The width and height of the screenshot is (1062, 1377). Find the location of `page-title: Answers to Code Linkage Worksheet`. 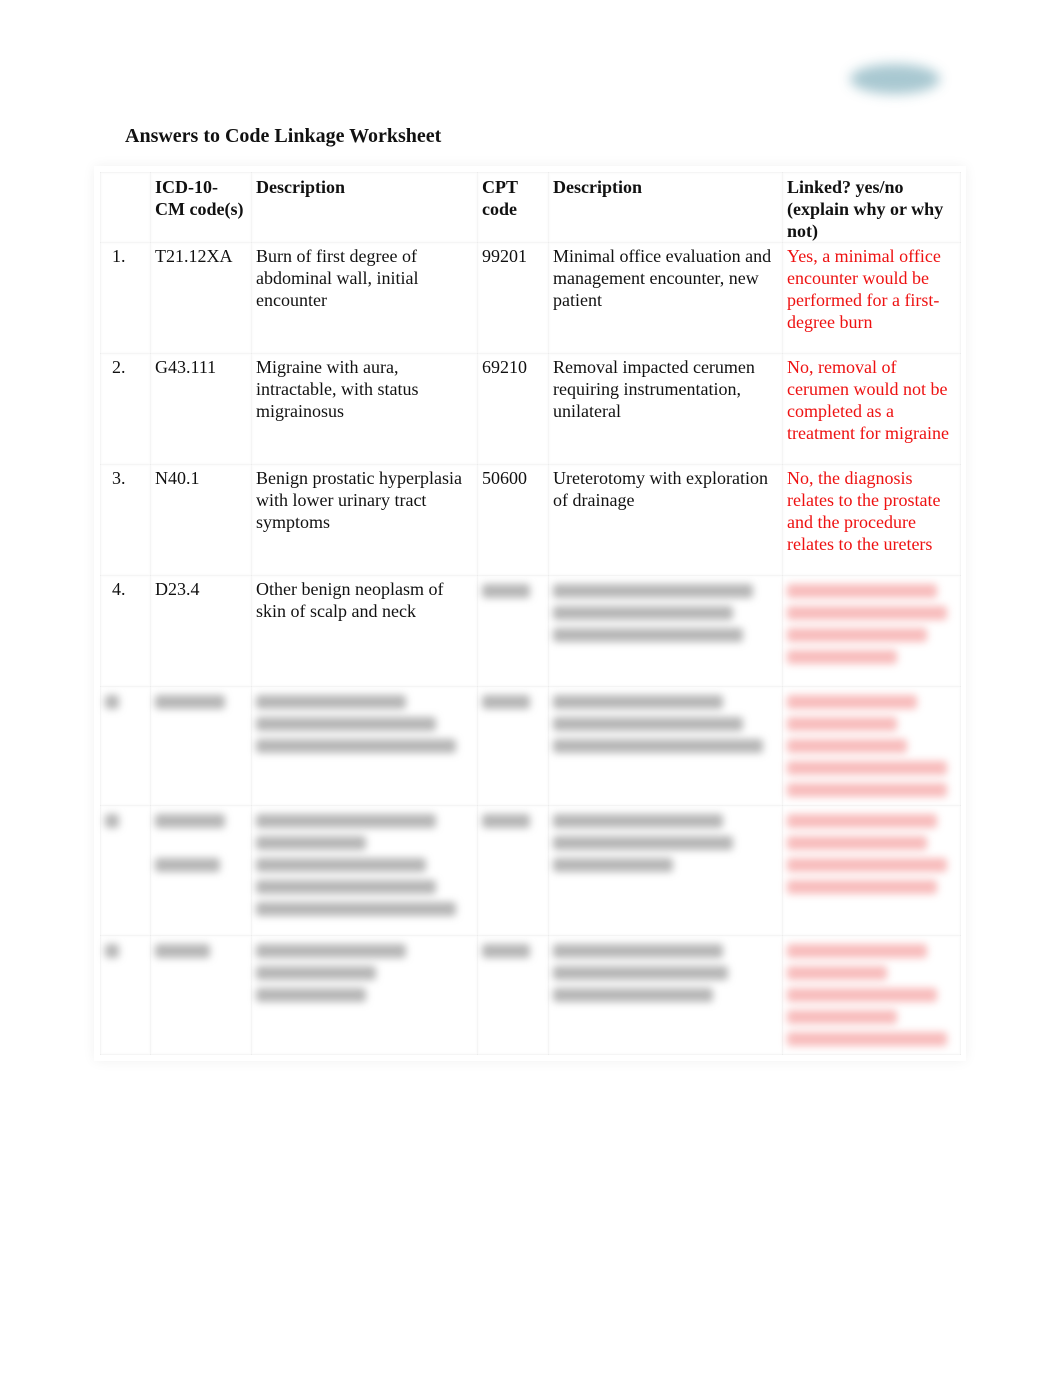

page-title: Answers to Code Linkage Worksheet is located at coordinates (283, 136).